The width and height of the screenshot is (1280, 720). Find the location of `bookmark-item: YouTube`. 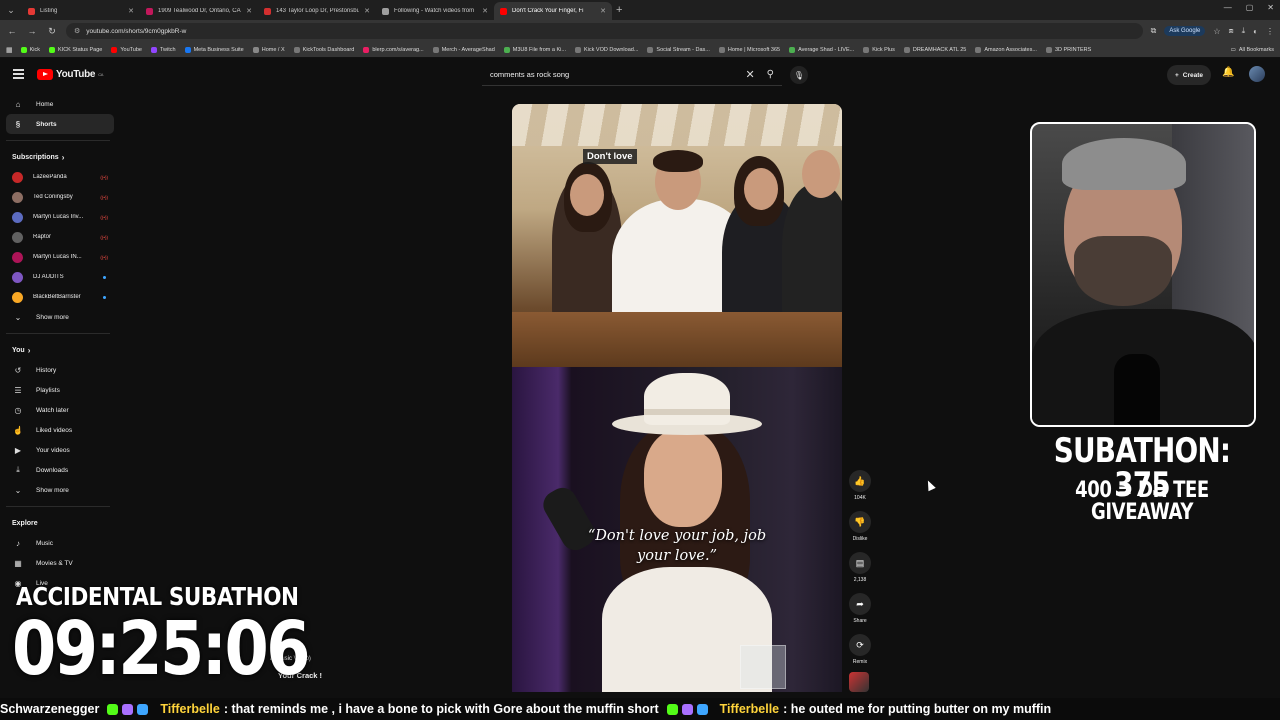

bookmark-item: YouTube is located at coordinates (126, 49).